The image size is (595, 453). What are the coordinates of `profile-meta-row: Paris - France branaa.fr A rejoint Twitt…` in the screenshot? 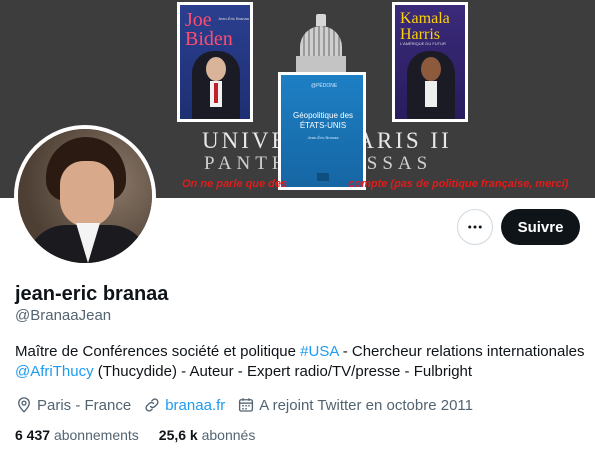 It's located at (250, 405).